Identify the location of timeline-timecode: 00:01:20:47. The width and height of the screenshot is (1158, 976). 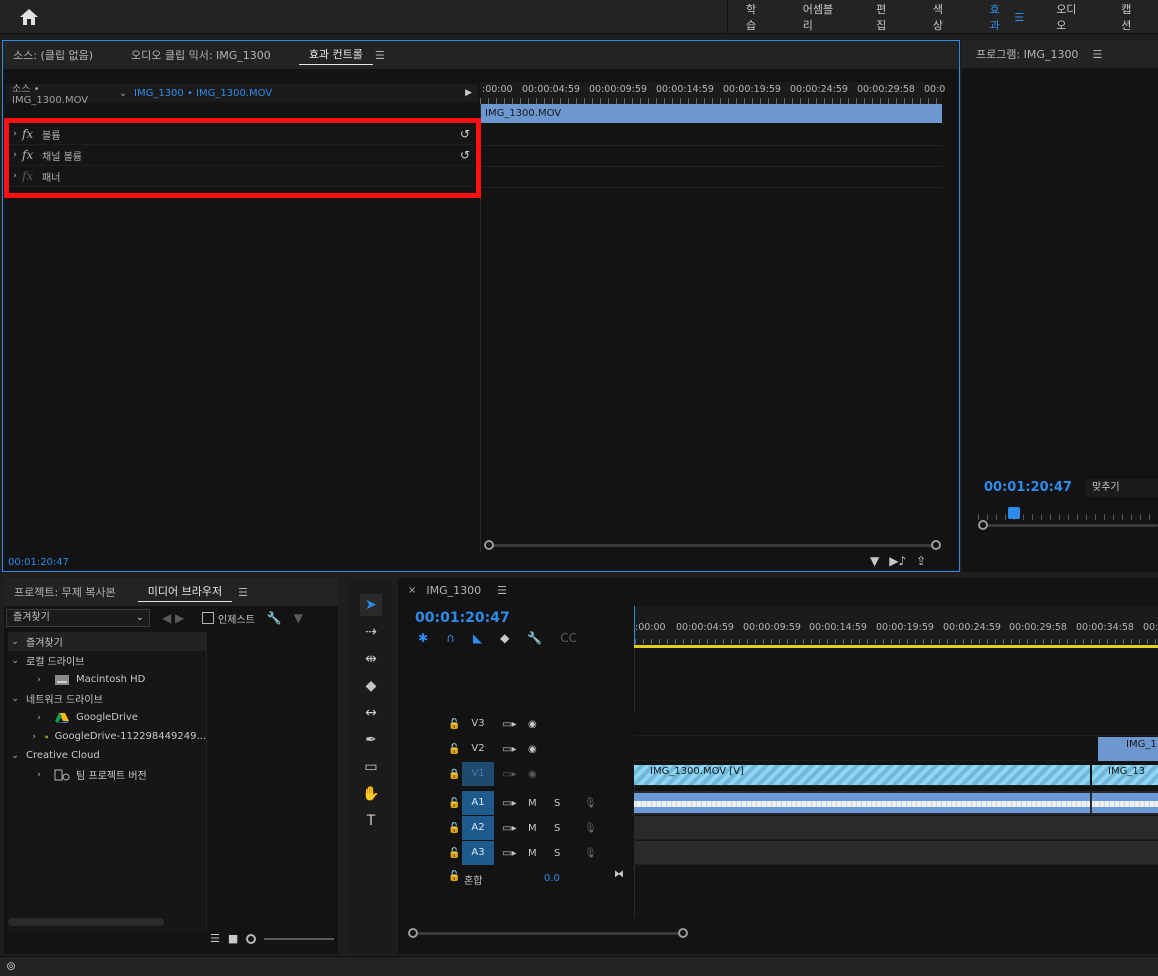
(462, 618).